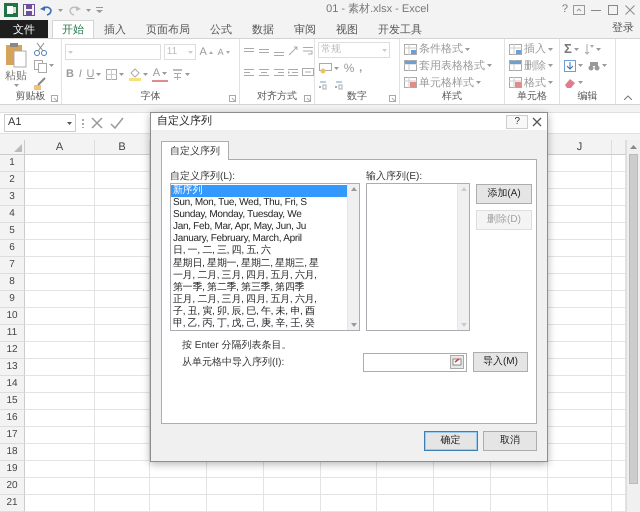 Image resolution: width=640 pixels, height=512 pixels. What do you see at coordinates (12, 214) in the screenshot?
I see `row-header: 4` at bounding box center [12, 214].